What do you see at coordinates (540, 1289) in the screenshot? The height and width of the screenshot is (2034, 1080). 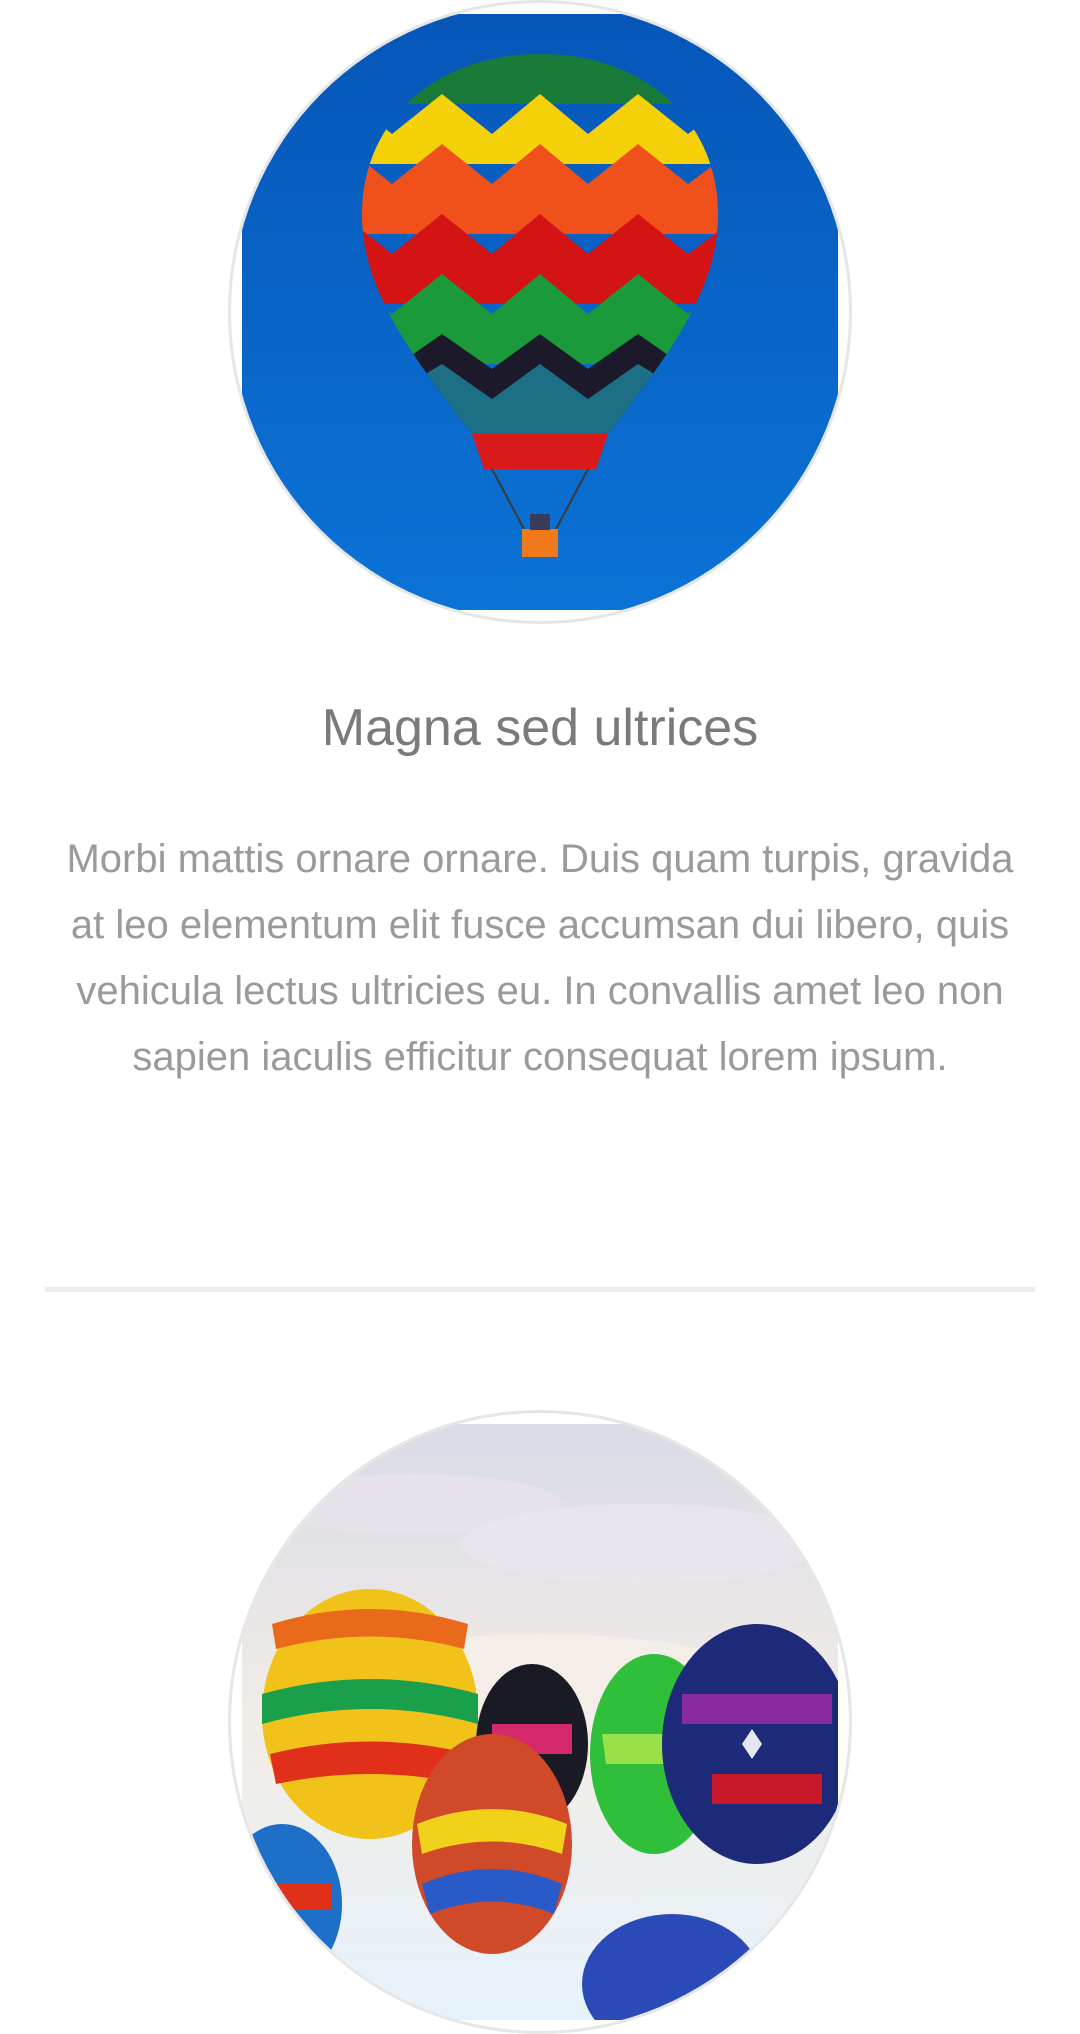 I see `section-divider` at bounding box center [540, 1289].